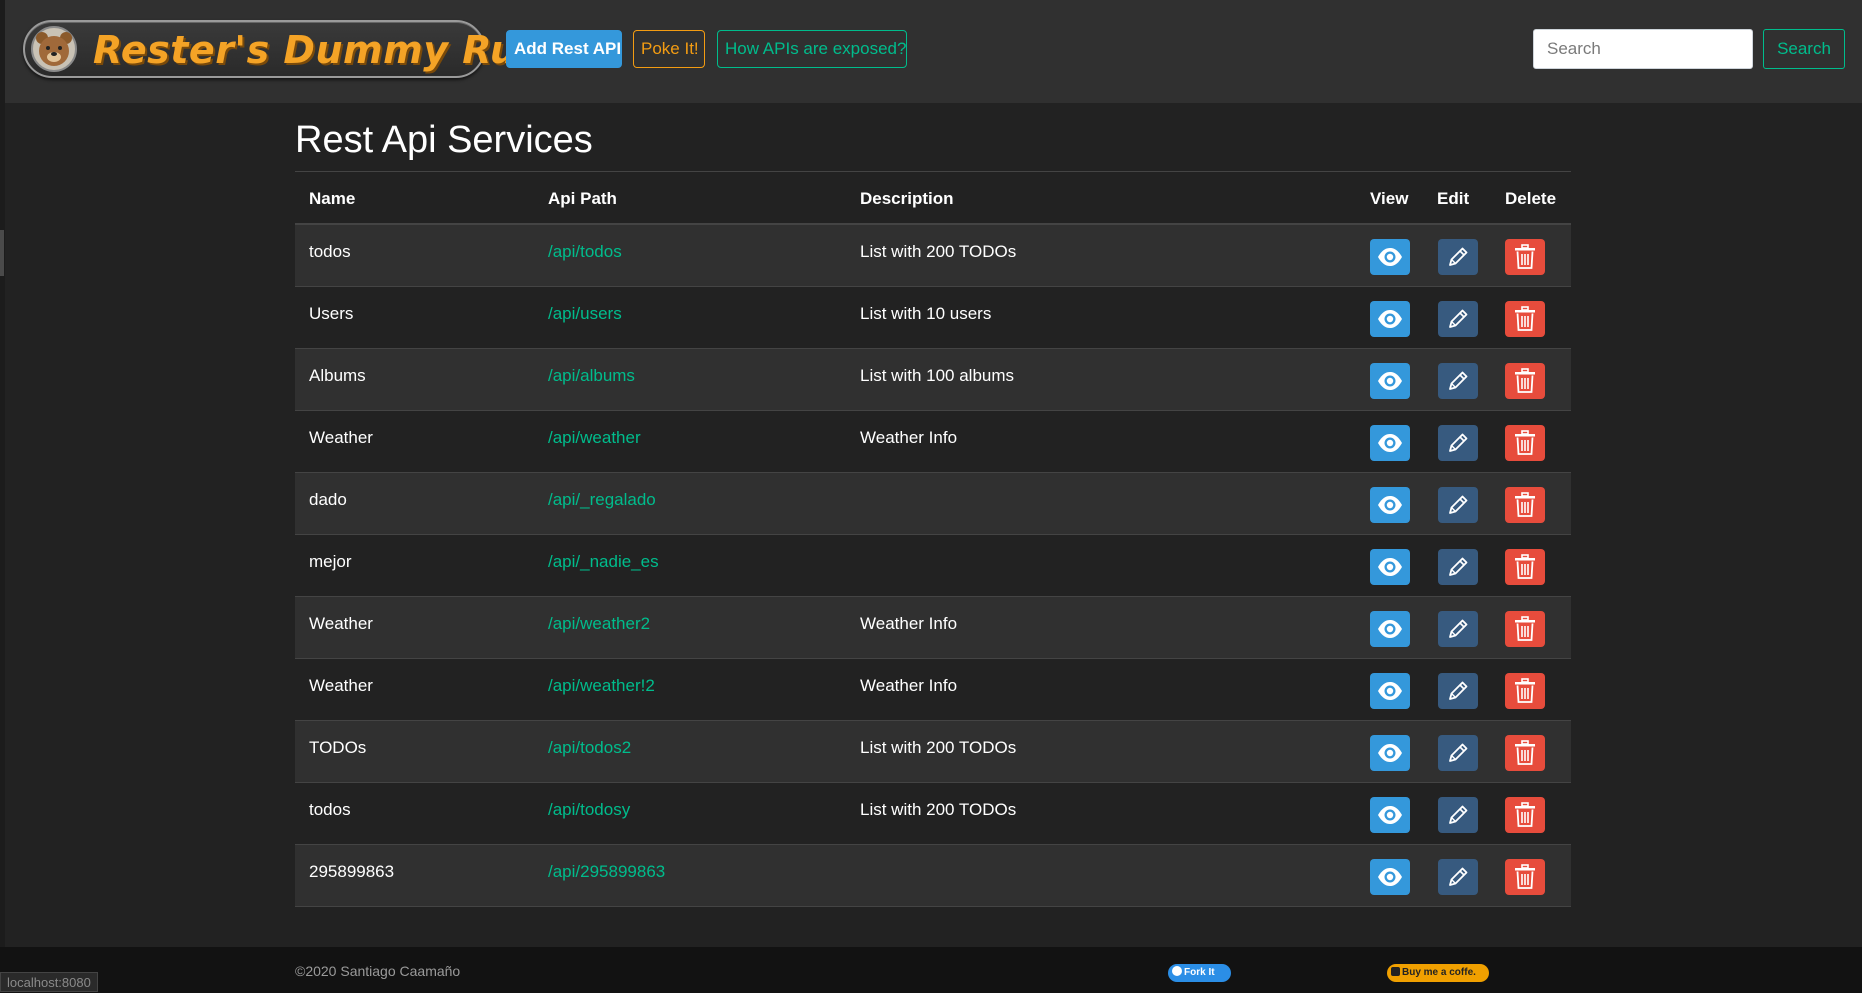  I want to click on add-rest-api-button: Add Rest API, so click(564, 49).